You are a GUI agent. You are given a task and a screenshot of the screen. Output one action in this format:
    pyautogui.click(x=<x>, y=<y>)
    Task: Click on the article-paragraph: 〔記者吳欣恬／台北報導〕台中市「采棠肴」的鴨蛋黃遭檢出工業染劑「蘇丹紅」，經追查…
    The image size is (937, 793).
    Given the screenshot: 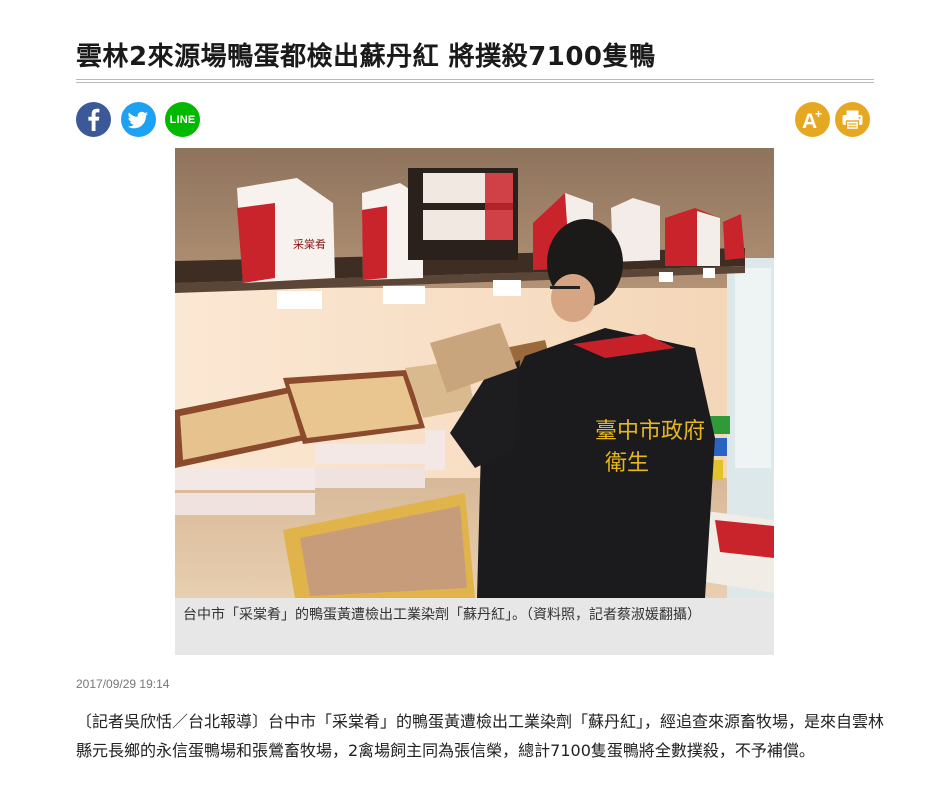 What is the action you would take?
    pyautogui.click(x=480, y=736)
    